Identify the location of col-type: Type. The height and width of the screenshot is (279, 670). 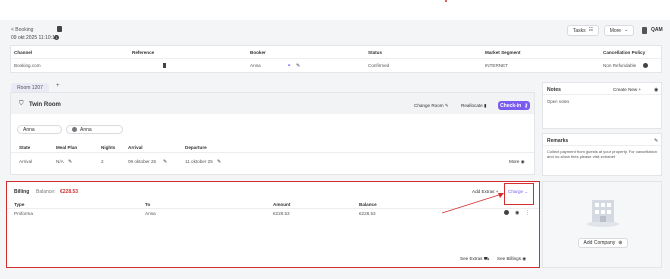
(19, 204).